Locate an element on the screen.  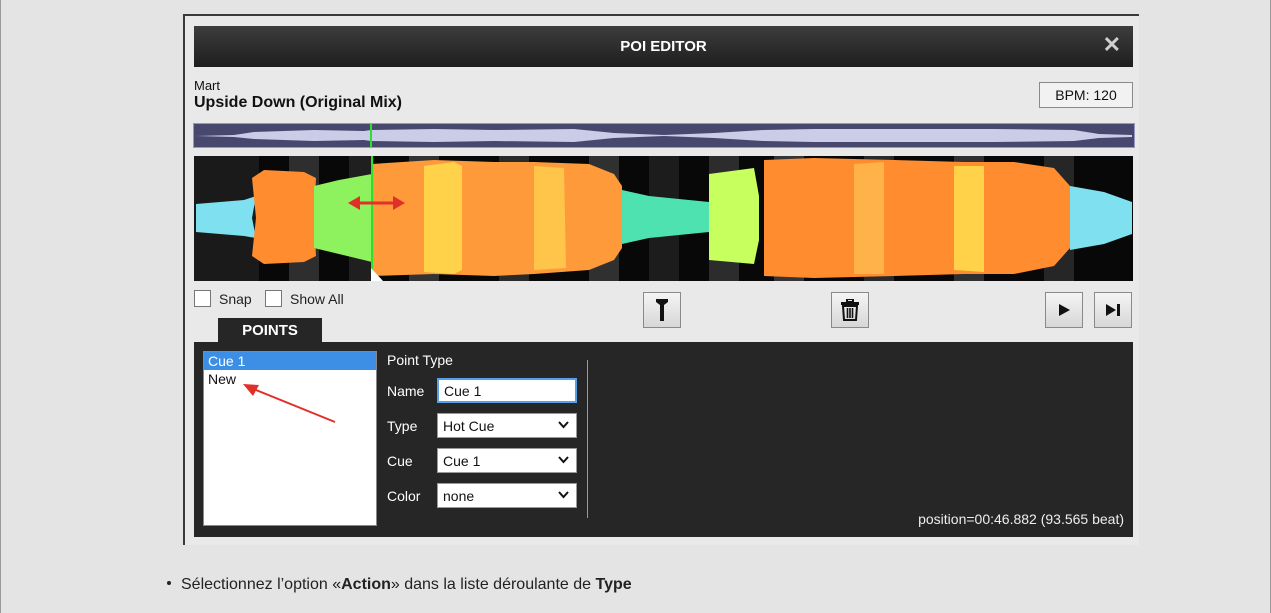
instruction-action: Action is located at coordinates (366, 584).